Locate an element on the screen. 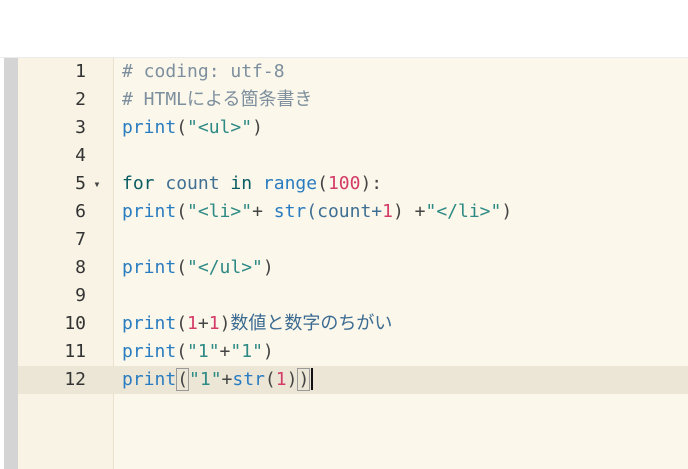  line-number: 9 is located at coordinates (80, 295).